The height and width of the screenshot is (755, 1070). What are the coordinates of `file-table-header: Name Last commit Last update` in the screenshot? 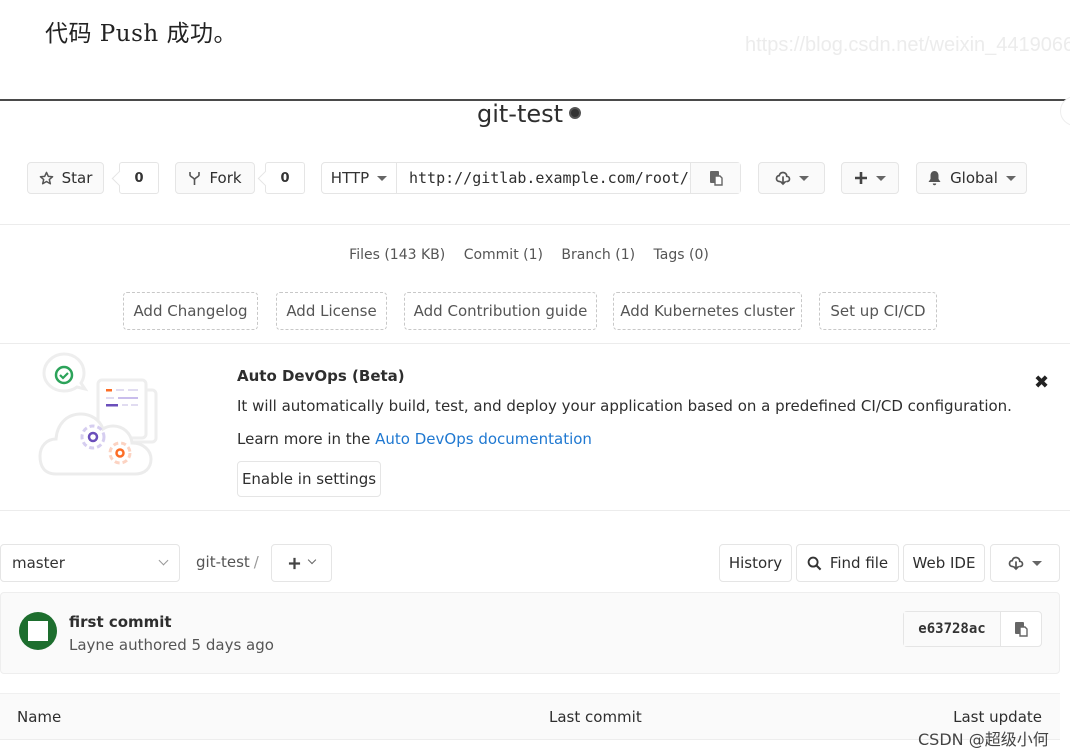 It's located at (530, 716).